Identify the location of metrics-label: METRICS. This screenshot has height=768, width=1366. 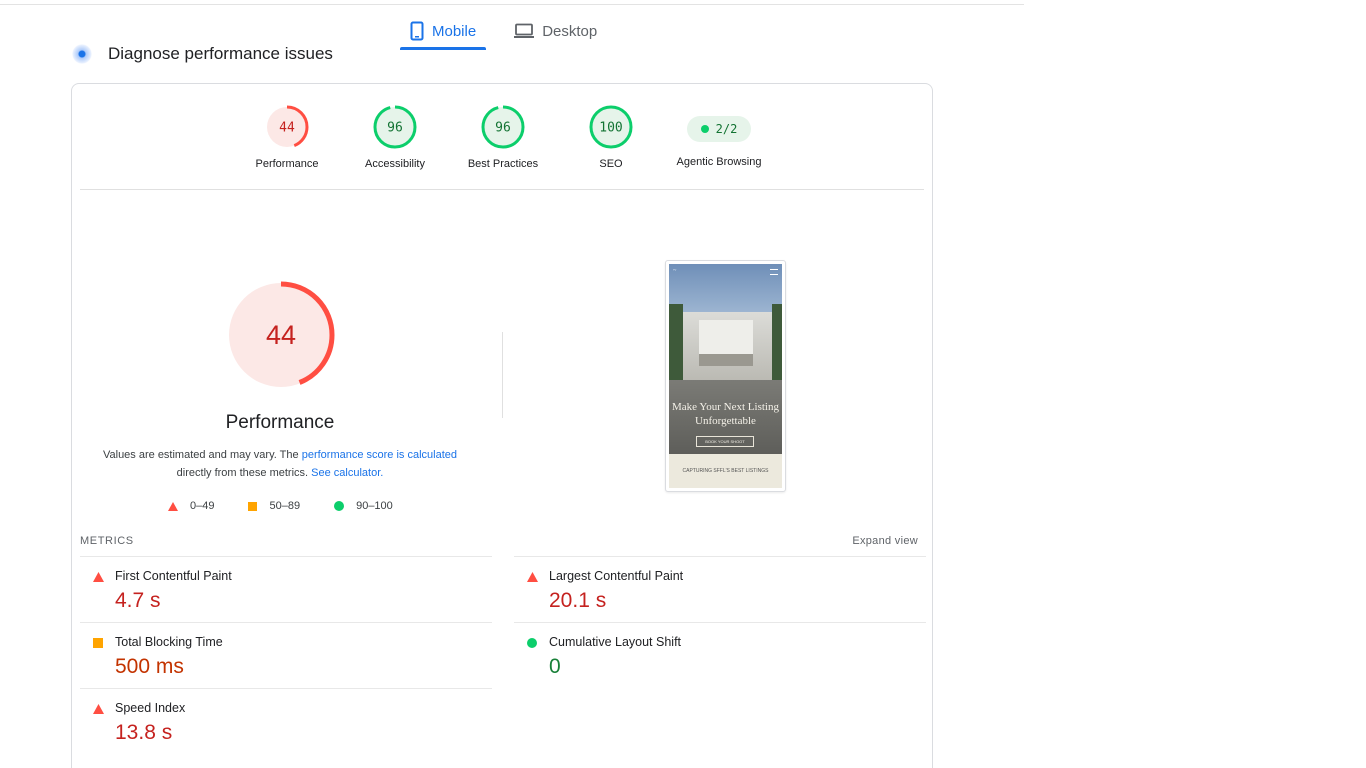
(107, 541).